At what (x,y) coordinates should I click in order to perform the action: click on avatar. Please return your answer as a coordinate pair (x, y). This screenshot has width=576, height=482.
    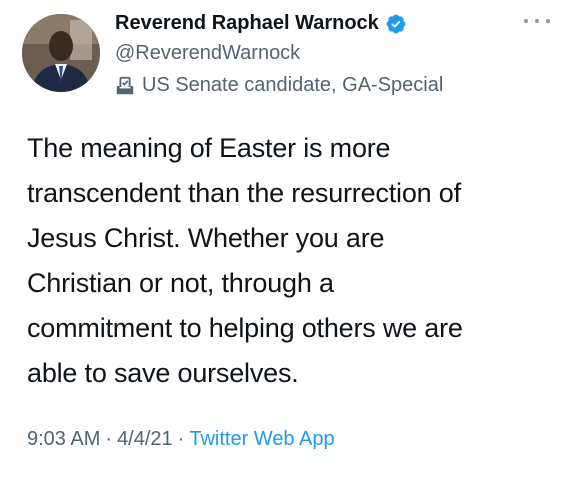
    Looking at the image, I should click on (61, 53).